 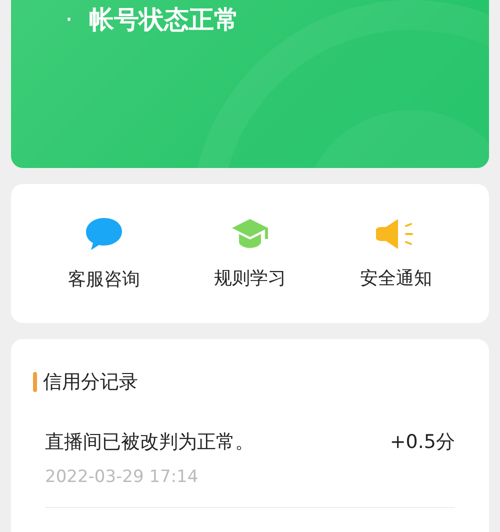 What do you see at coordinates (104, 278) in the screenshot?
I see `shortcut-label: 客服咨询` at bounding box center [104, 278].